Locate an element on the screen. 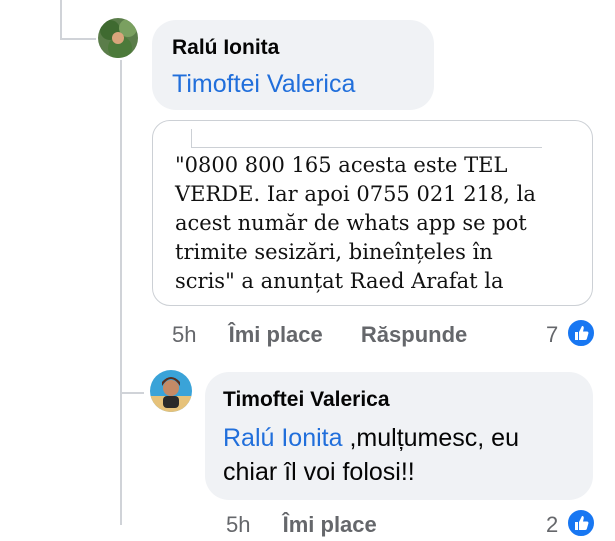 The height and width of the screenshot is (541, 615). quote-card-inner-frame is located at coordinates (366, 138).